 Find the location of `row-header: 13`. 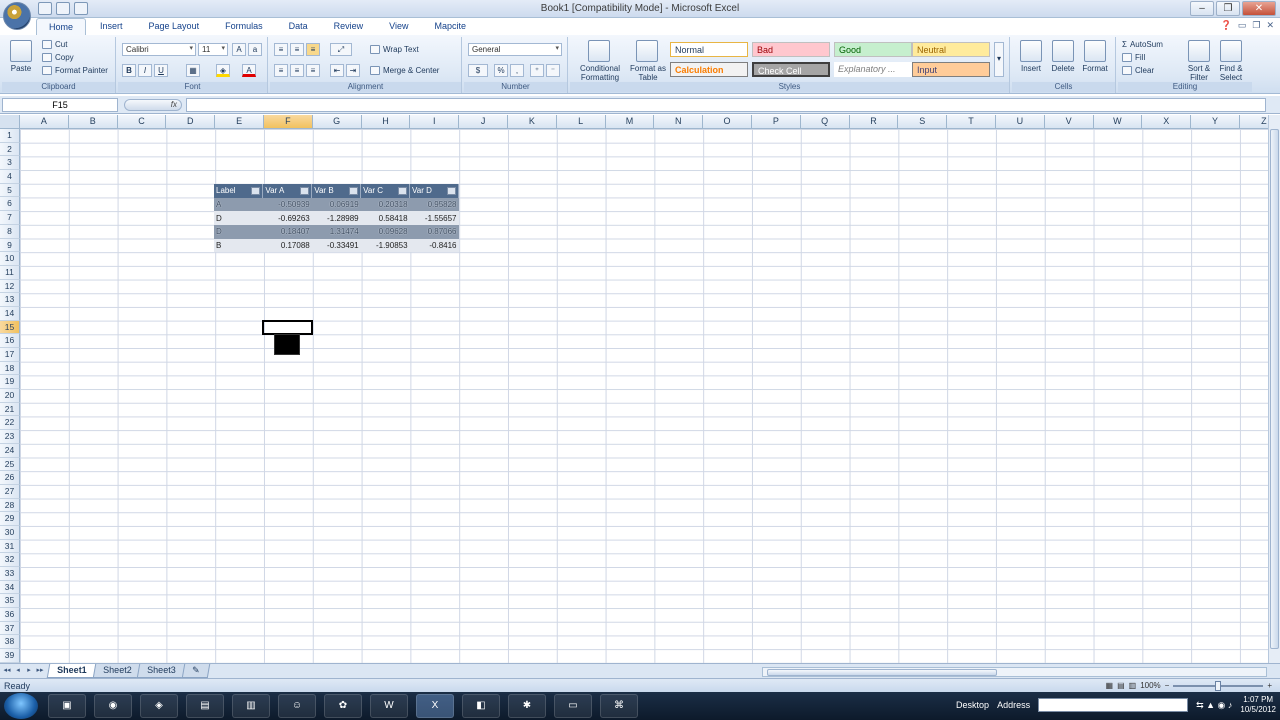

row-header: 13 is located at coordinates (10, 300).